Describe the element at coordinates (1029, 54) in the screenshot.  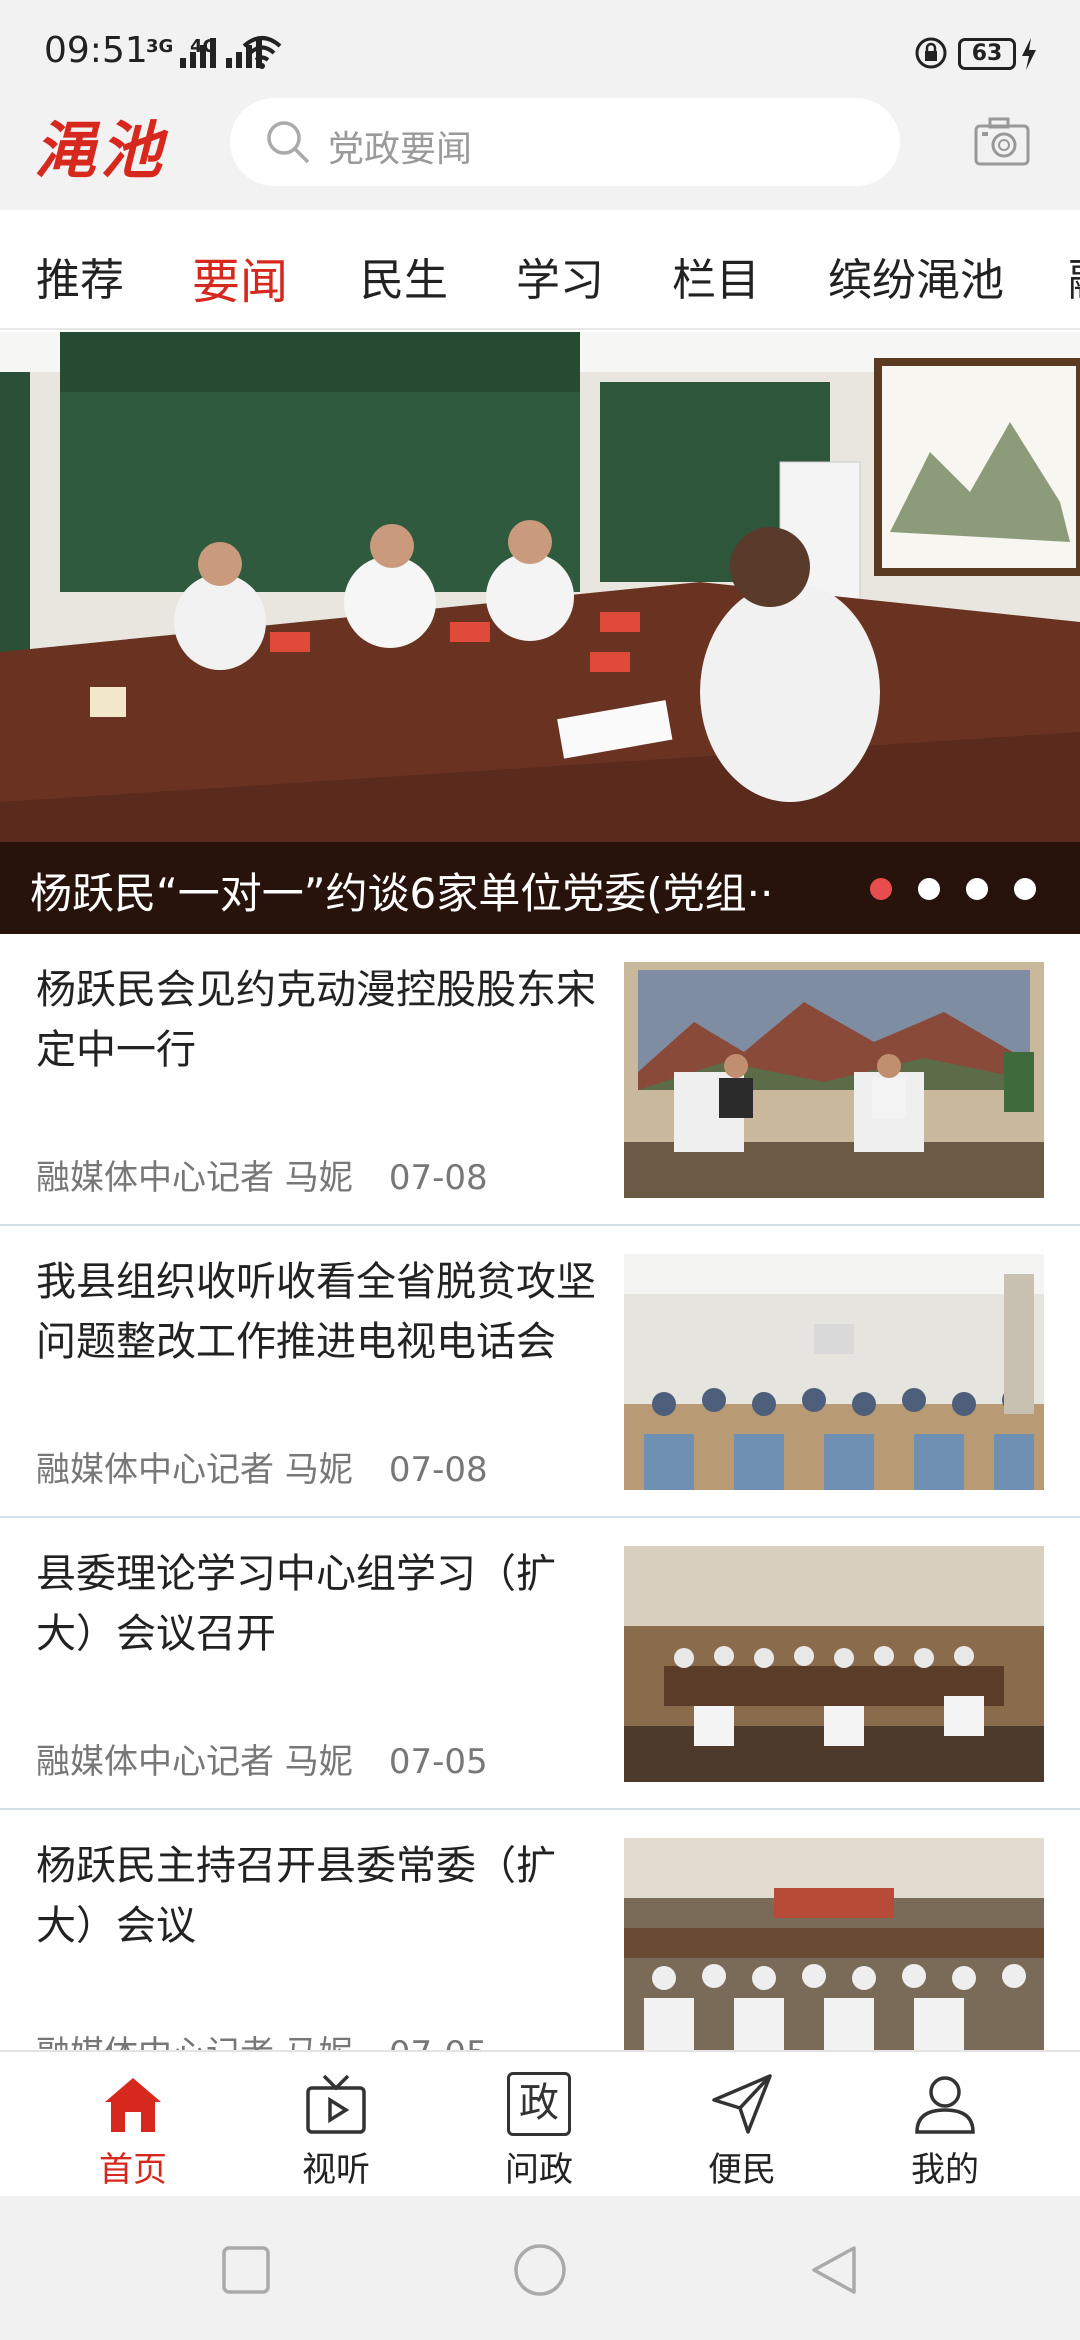
I see `charging-icon` at that location.